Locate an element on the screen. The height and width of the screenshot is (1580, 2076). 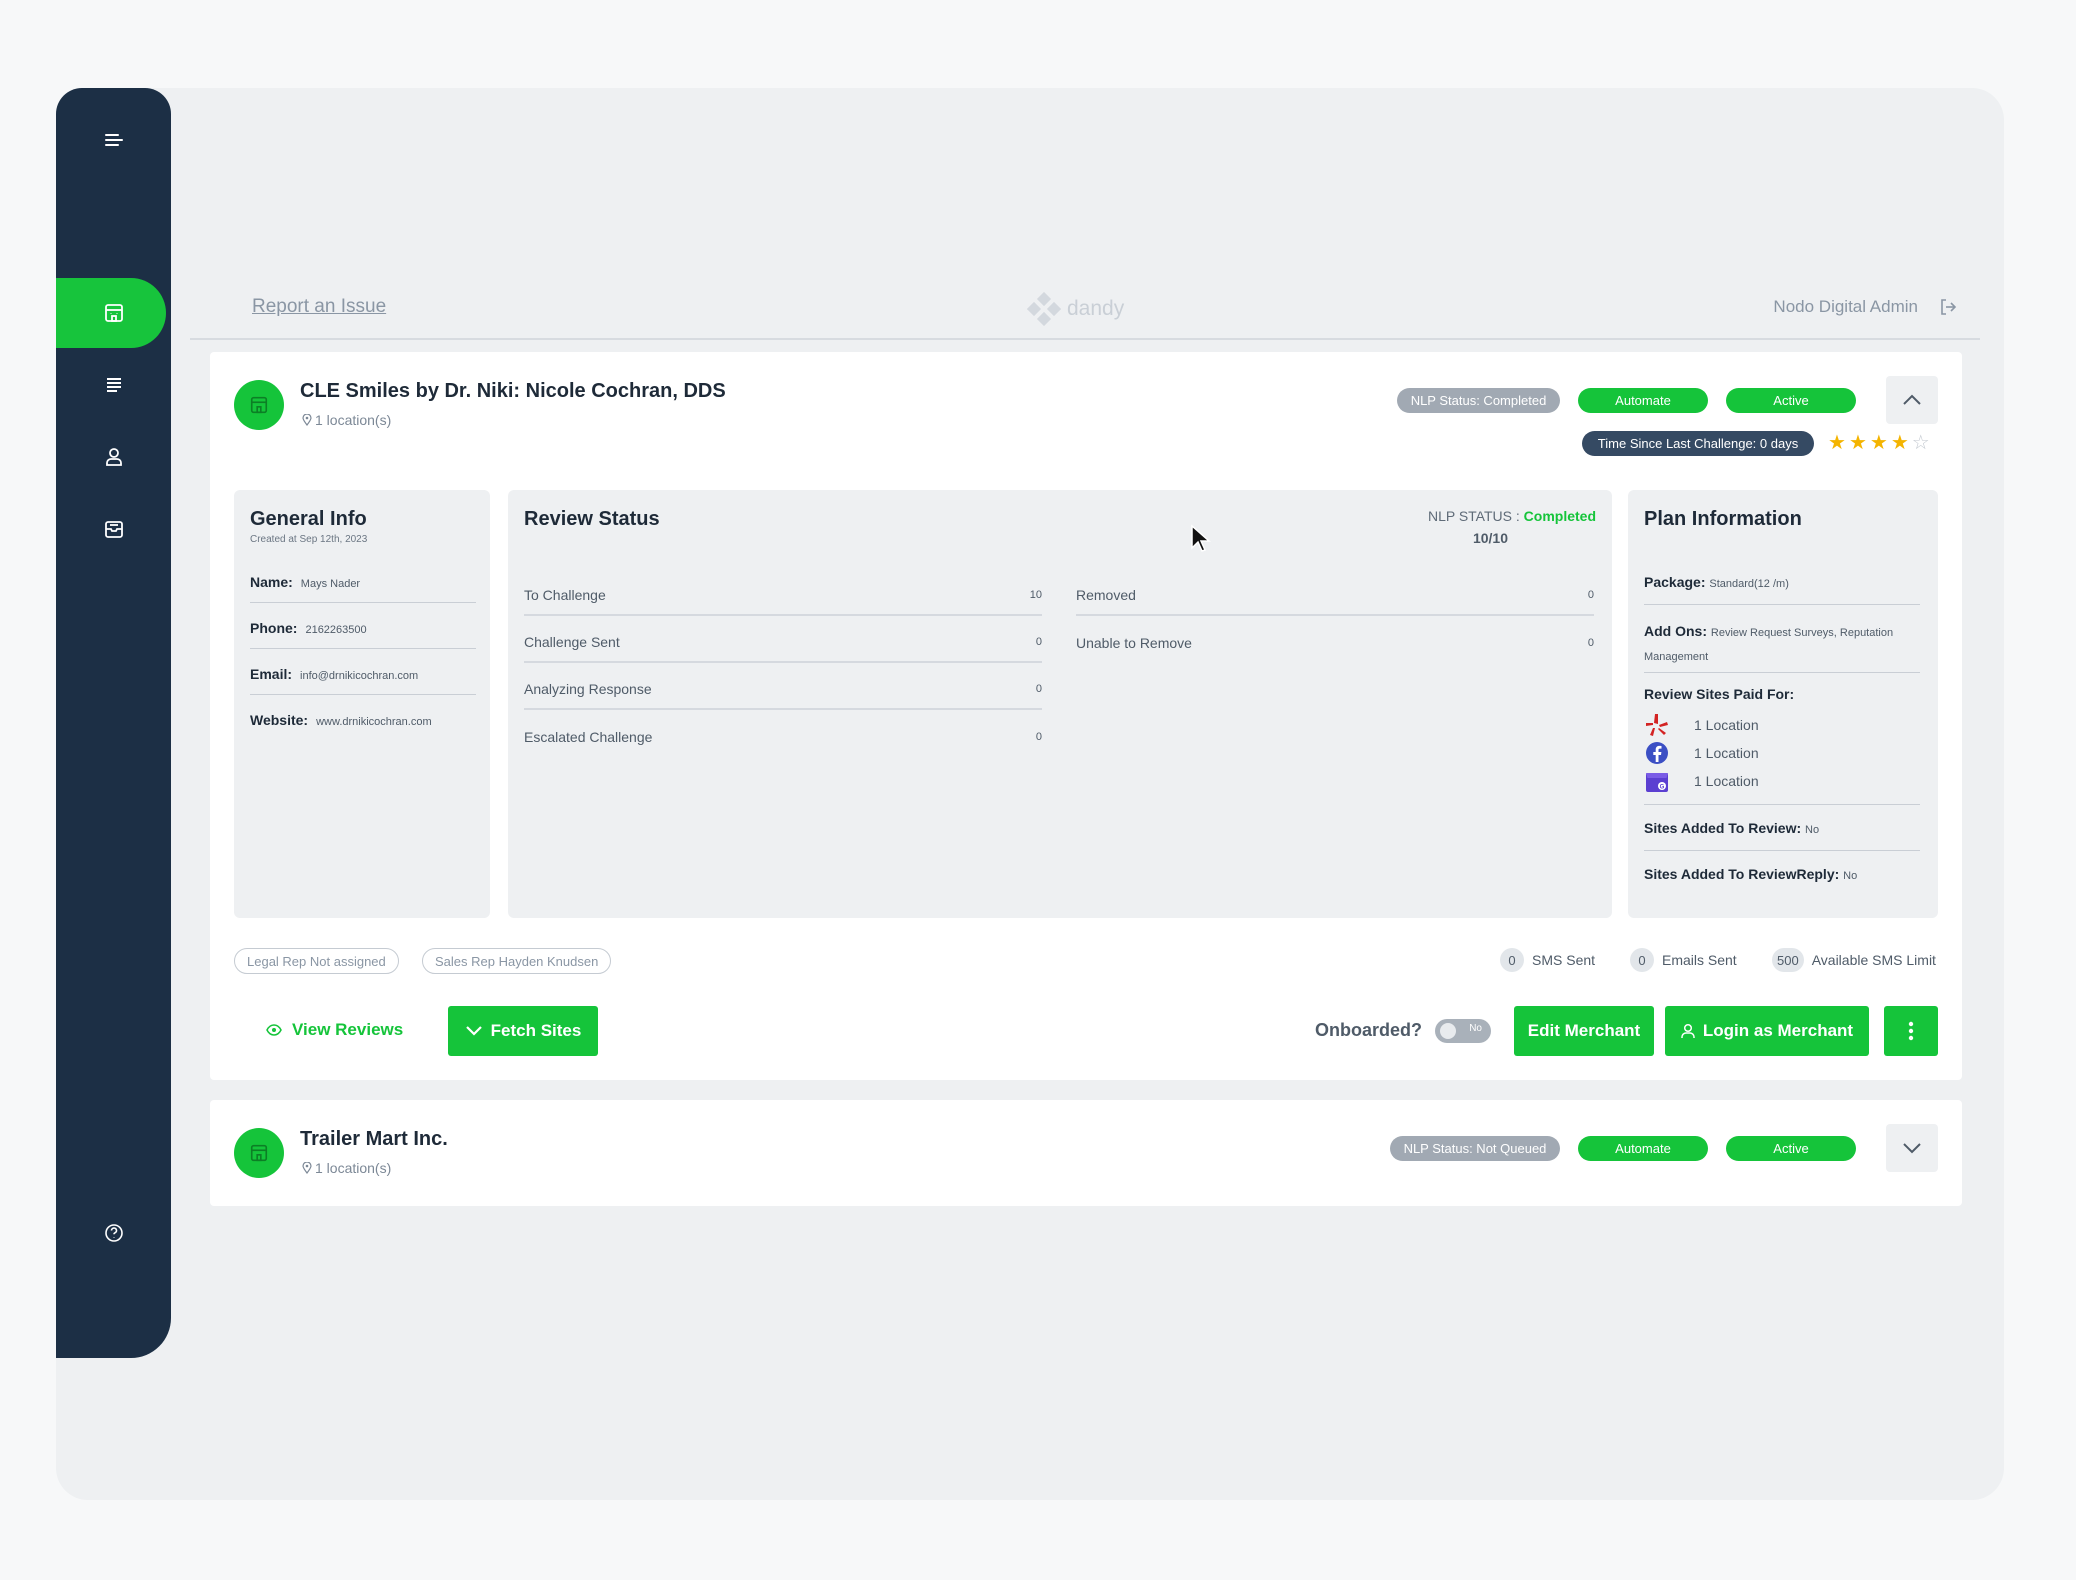
phone-row: Phone: 2162263500 is located at coordinates (363, 634).